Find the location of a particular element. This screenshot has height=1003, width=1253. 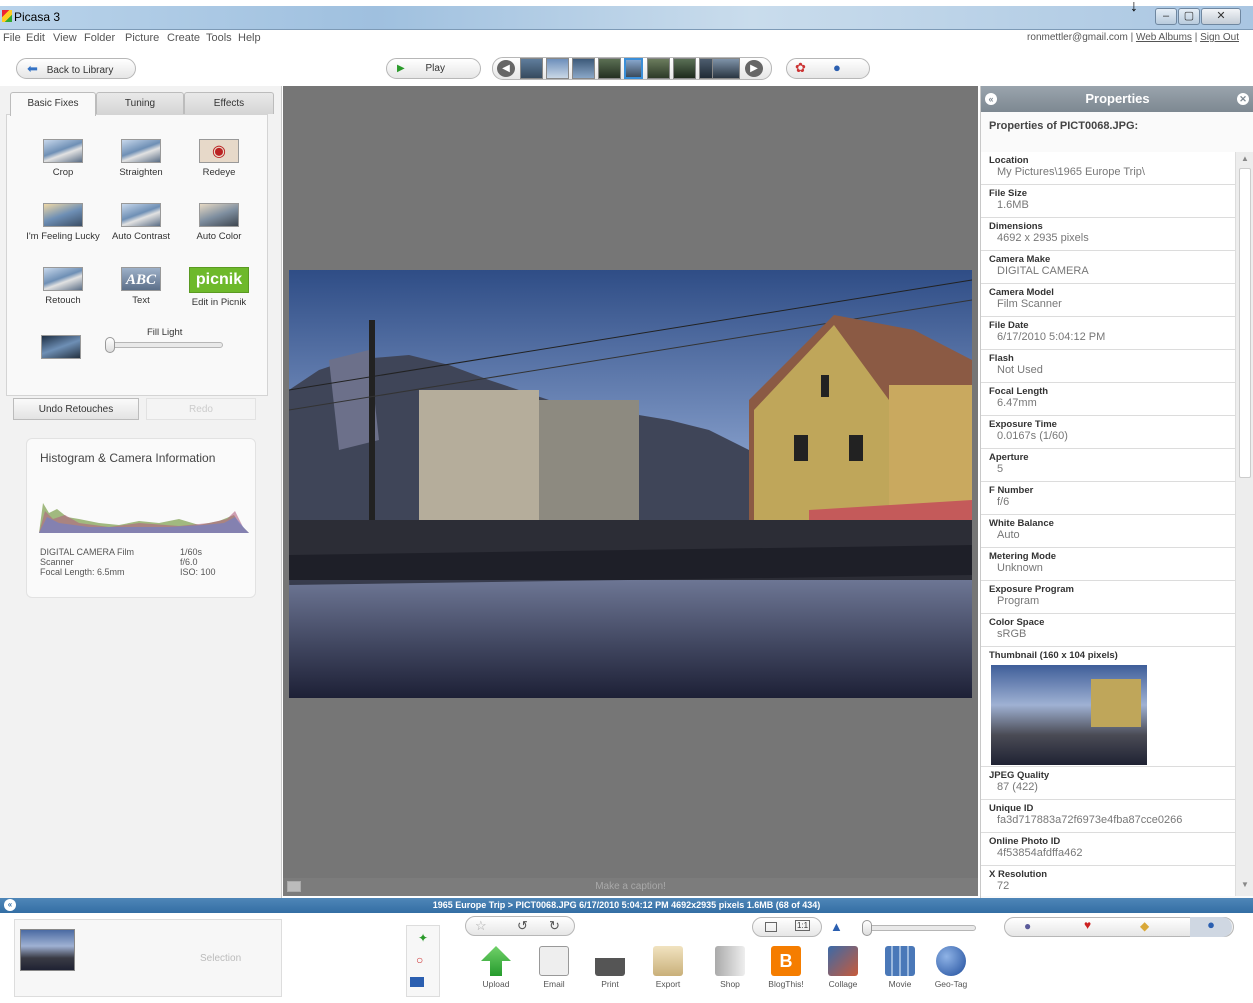

tab-effects: Effects is located at coordinates (229, 103).